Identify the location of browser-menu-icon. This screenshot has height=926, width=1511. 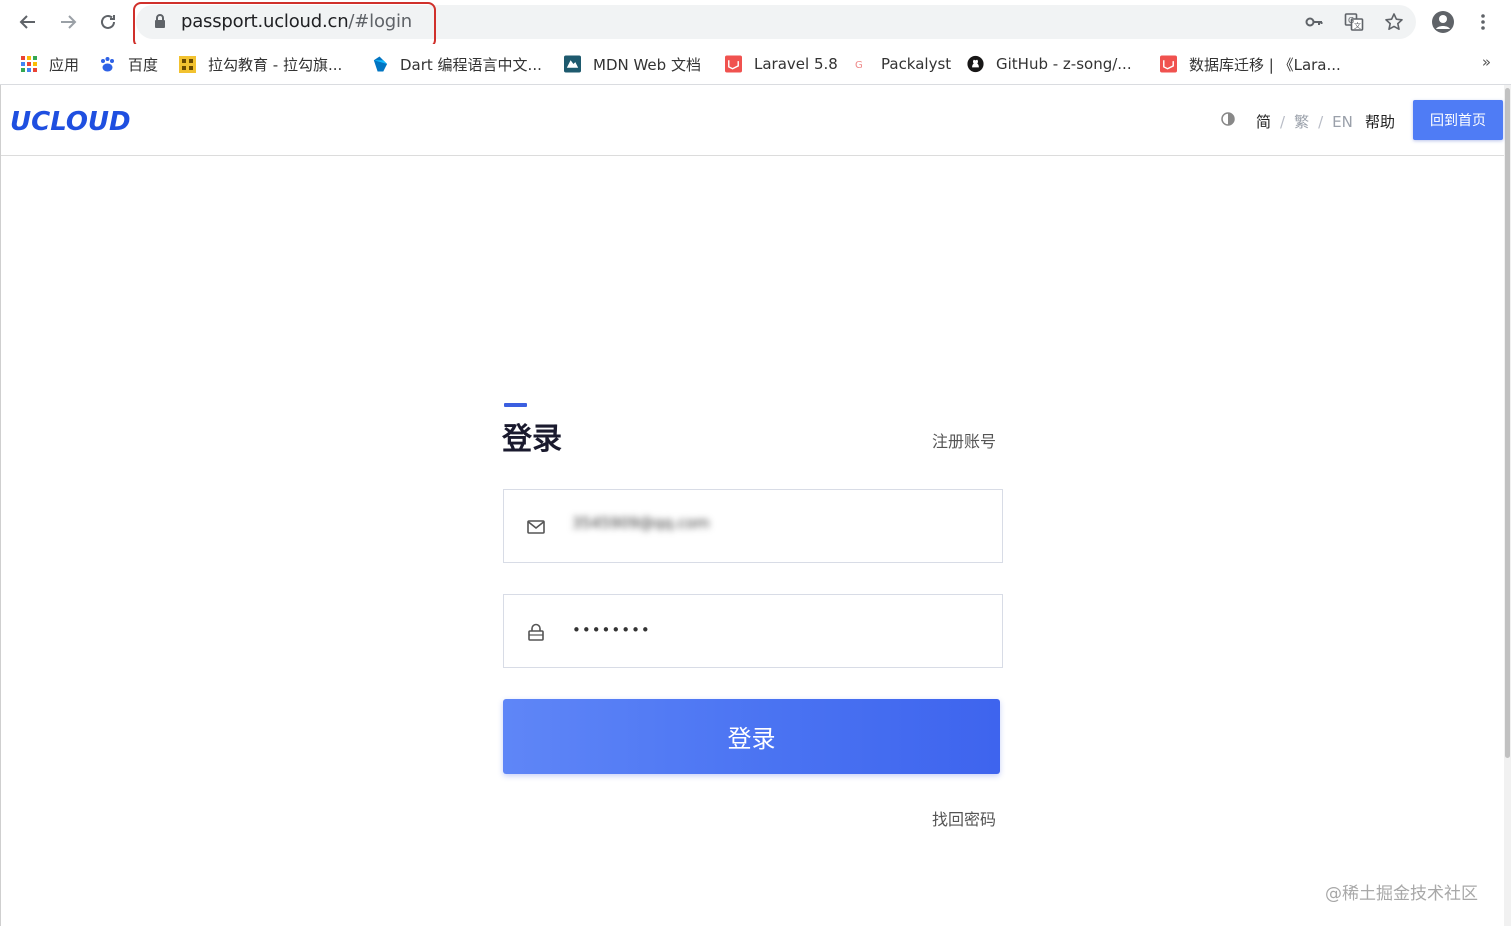
(1483, 22).